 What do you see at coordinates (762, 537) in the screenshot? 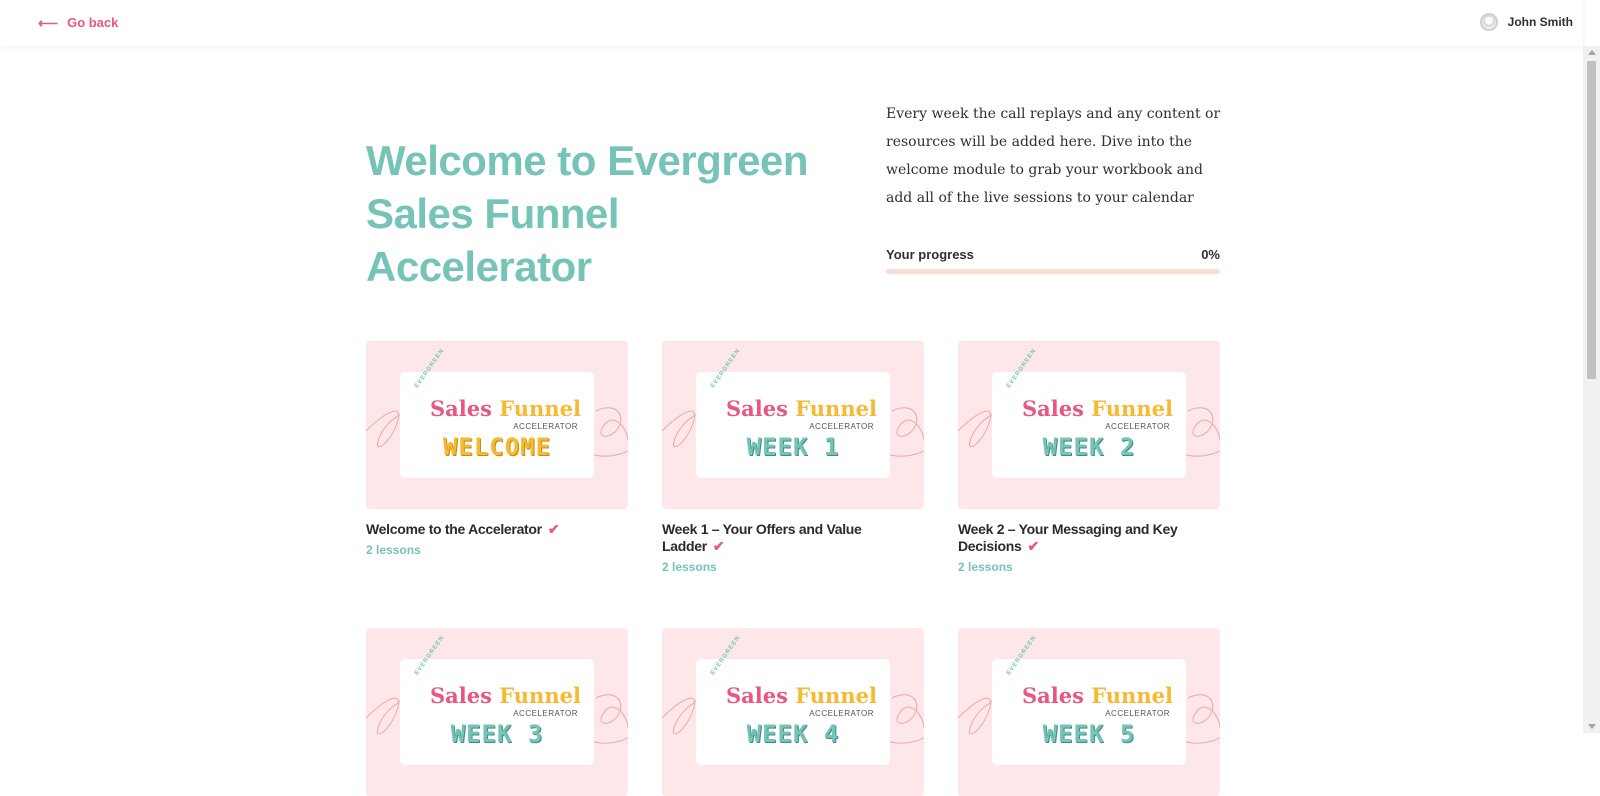
I see `module-title-text: Week 1 – Your Offers and Value Ladder` at bounding box center [762, 537].